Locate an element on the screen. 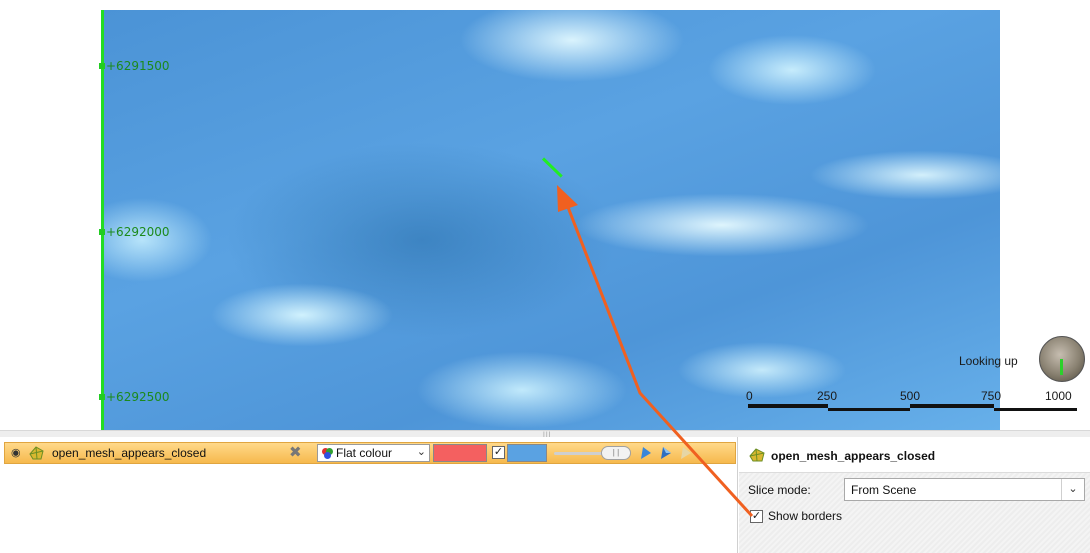 This screenshot has width=1090, height=553. coordinate-label: +6292500 is located at coordinates (138, 397).